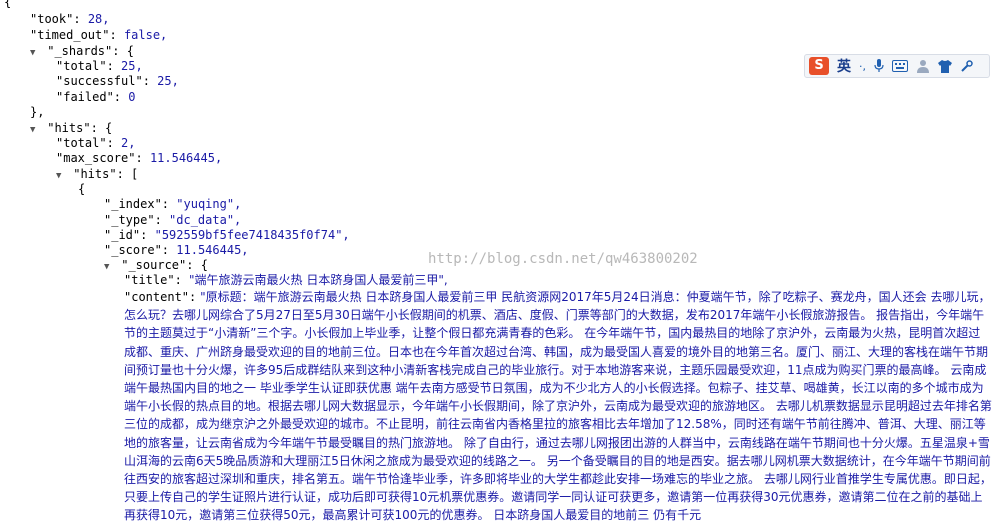  Describe the element at coordinates (85, 143) in the screenshot. I see `hits-total-key: "total":` at that location.